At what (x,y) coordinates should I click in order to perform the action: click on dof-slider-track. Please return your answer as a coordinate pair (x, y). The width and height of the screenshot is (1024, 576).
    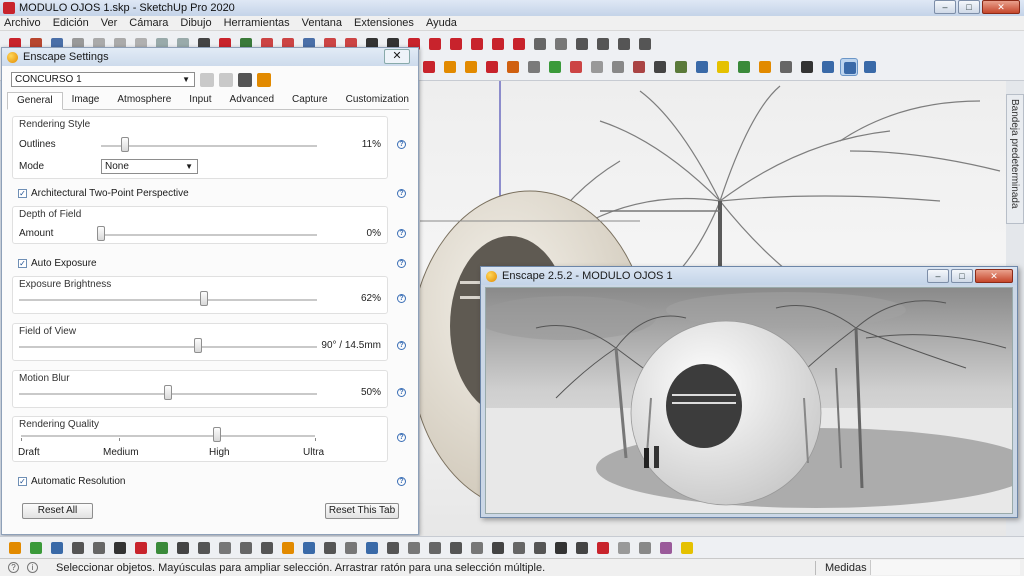
    Looking at the image, I should click on (209, 235).